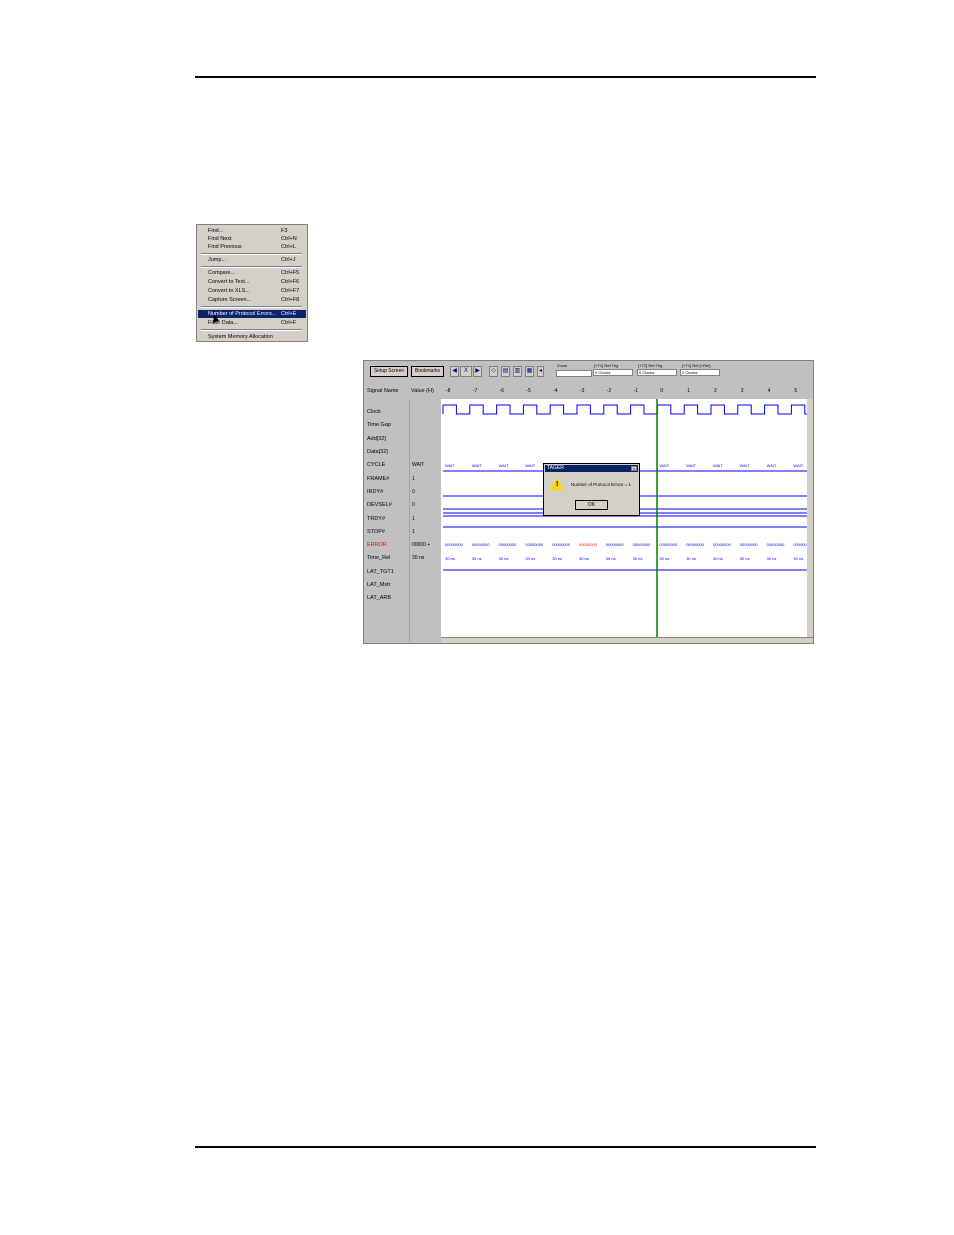 This screenshot has width=954, height=1235. Describe the element at coordinates (557, 484) in the screenshot. I see `warning-icon: !` at that location.